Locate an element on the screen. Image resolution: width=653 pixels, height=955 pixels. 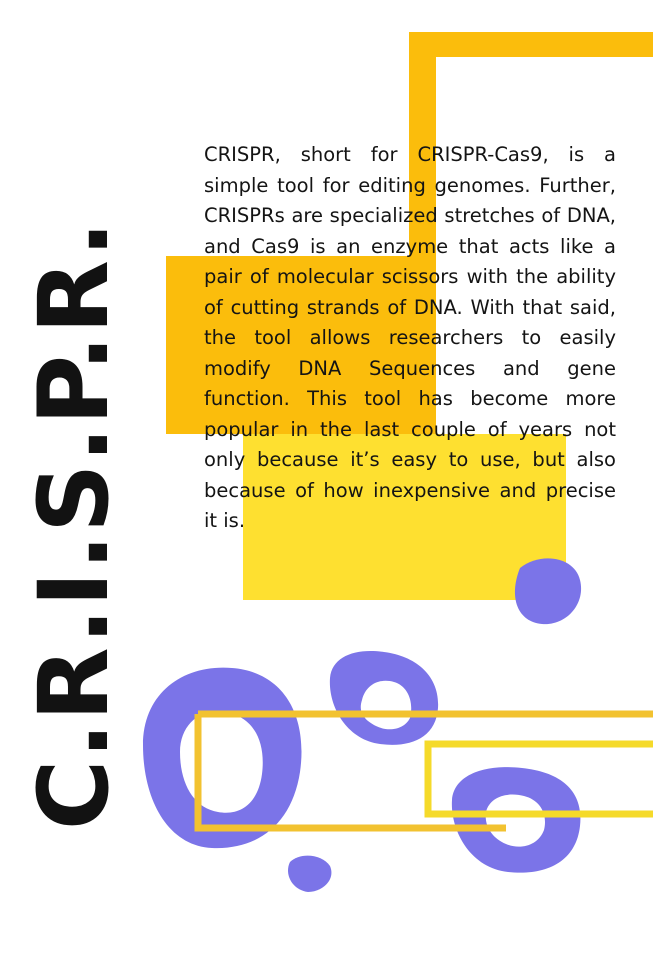
purple-ring-large is located at coordinates (222, 758).